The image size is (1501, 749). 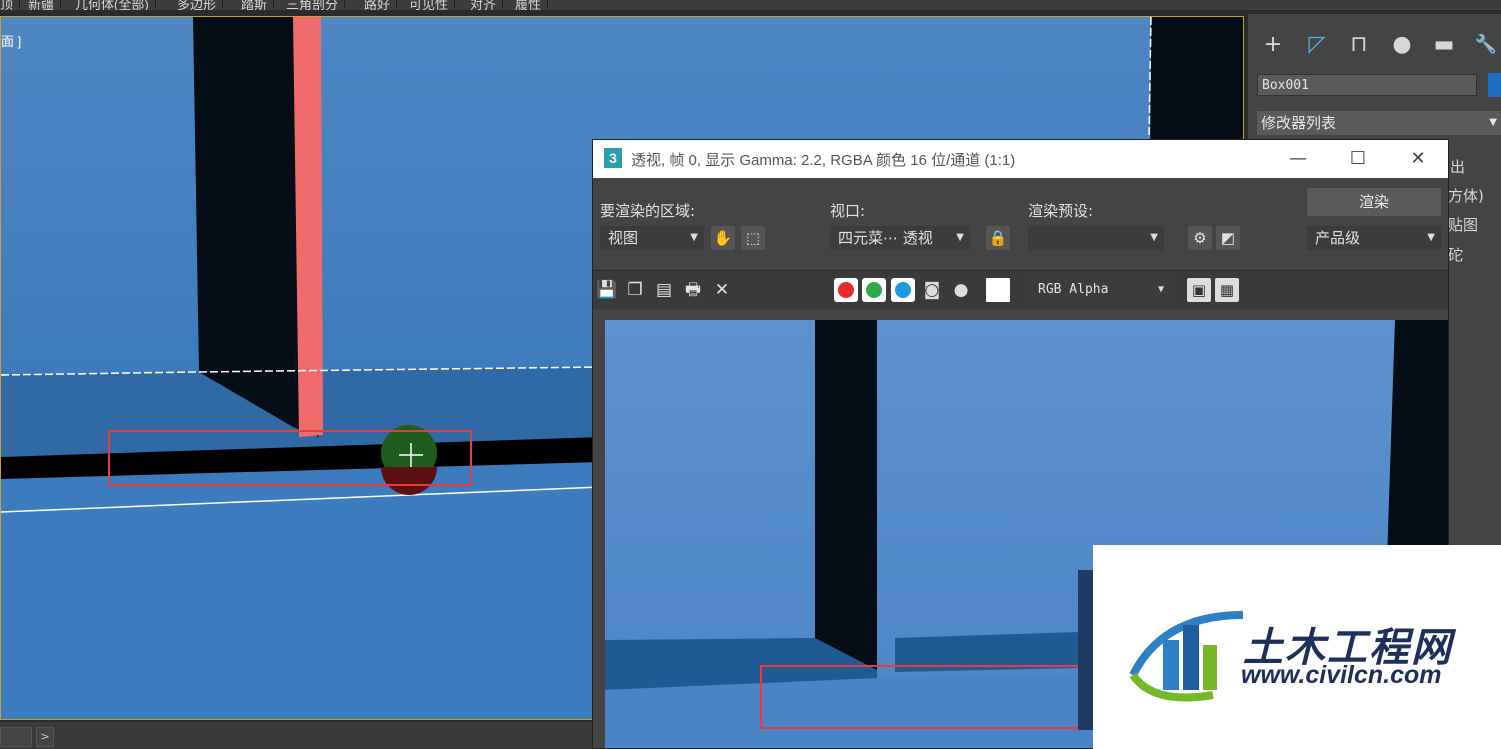 I want to click on plus-icon: +, so click(x=1273, y=44).